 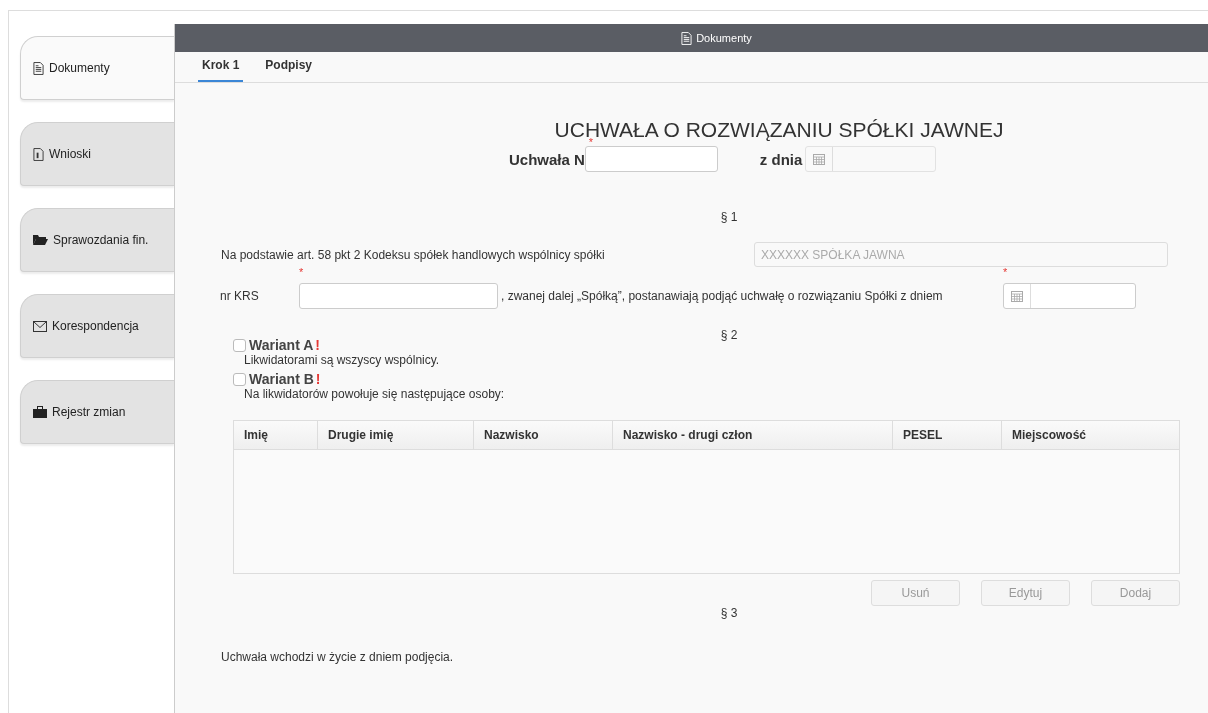 What do you see at coordinates (240, 296) in the screenshot?
I see `field-label: nr KRS` at bounding box center [240, 296].